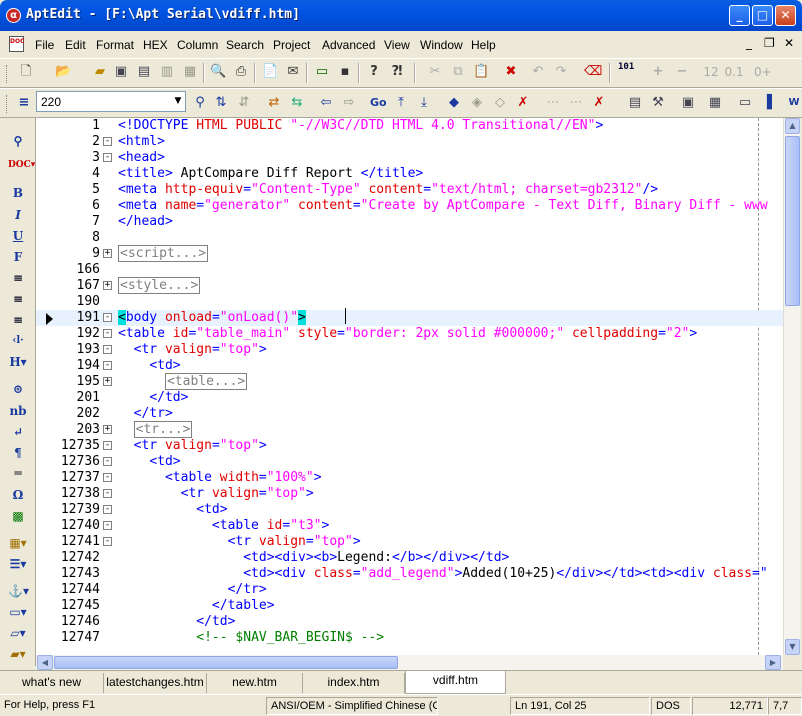 The width and height of the screenshot is (802, 716). What do you see at coordinates (711, 72) in the screenshot?
I see `number-mode-icon: 12` at bounding box center [711, 72].